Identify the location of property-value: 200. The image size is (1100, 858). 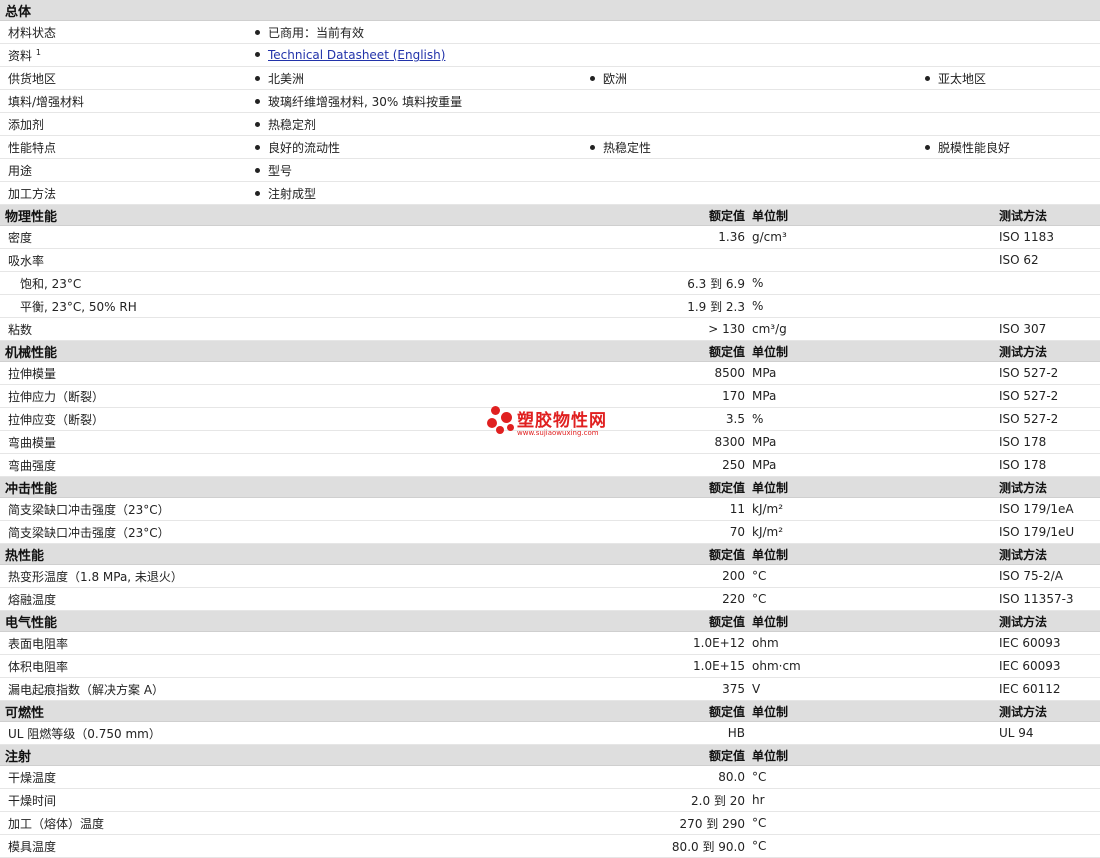
(628, 576).